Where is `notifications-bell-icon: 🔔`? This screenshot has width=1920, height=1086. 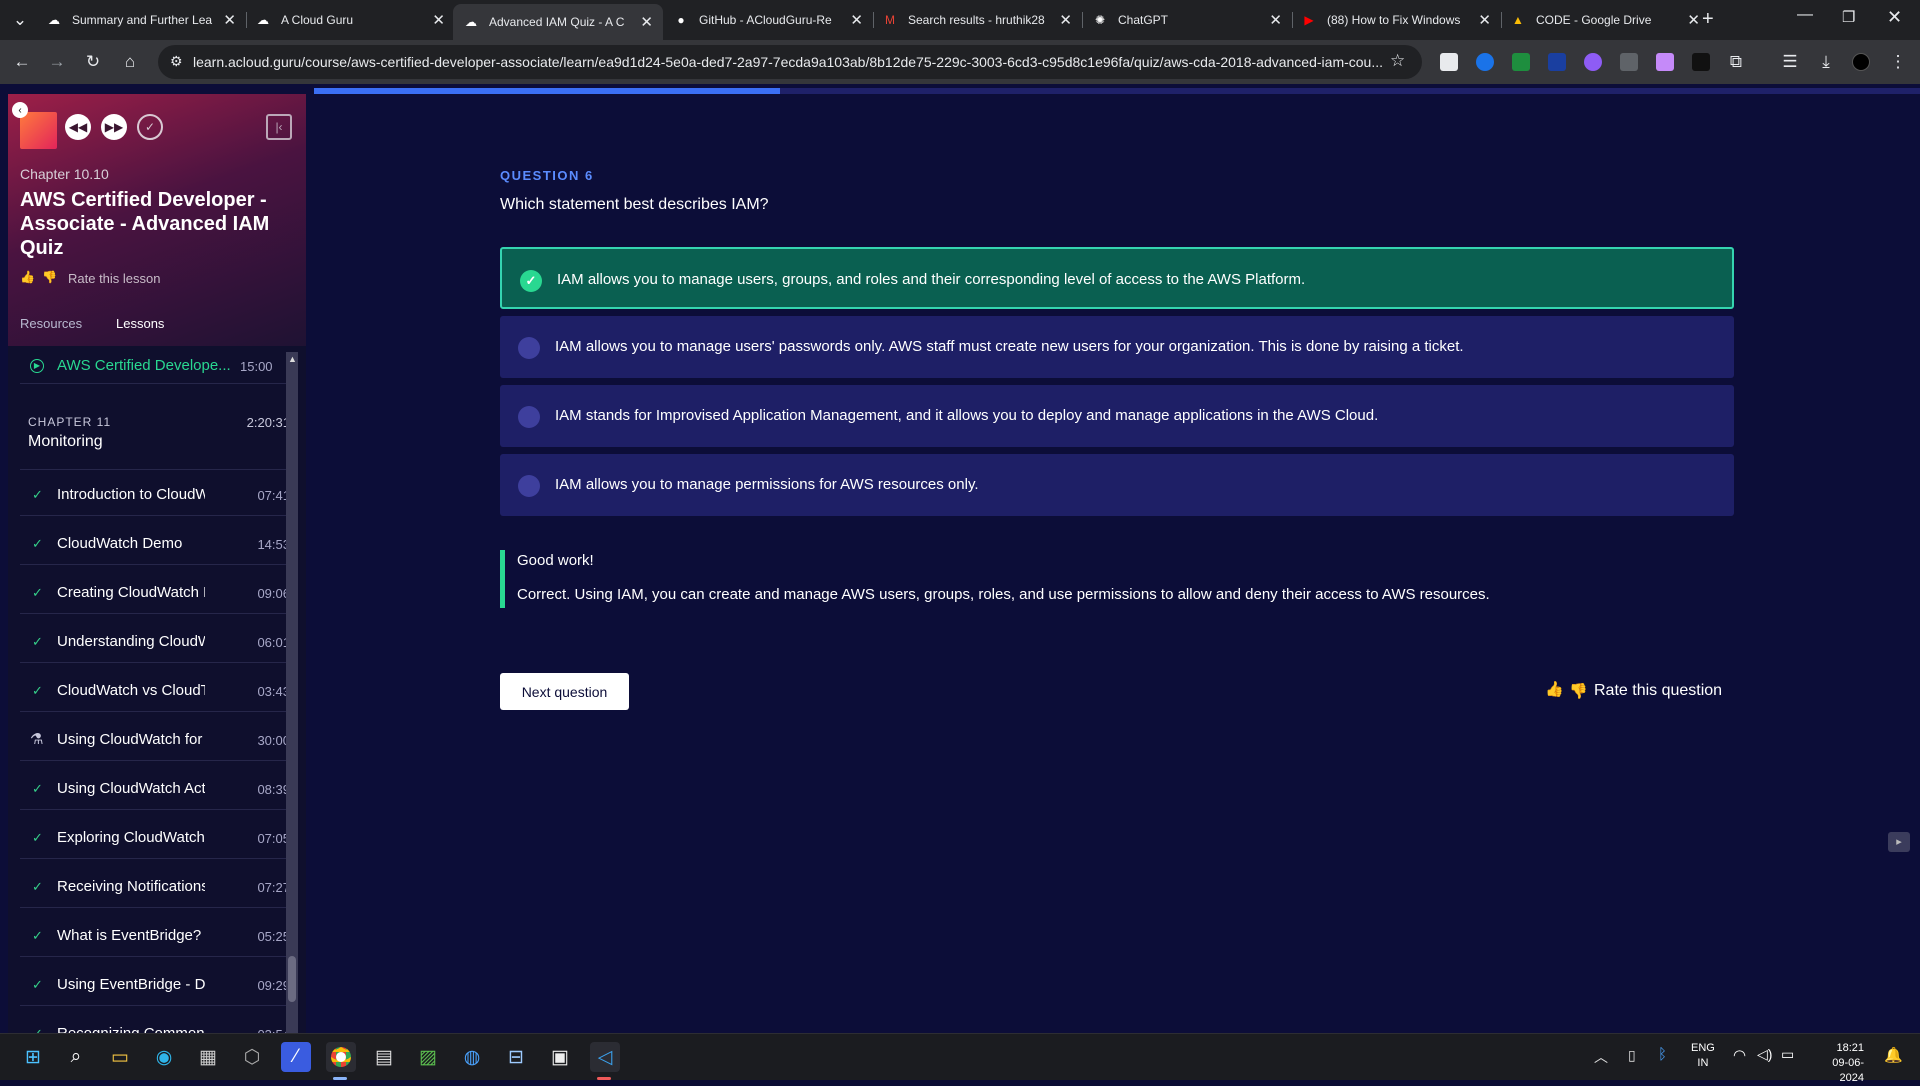
notifications-bell-icon: 🔔 is located at coordinates (1893, 1055).